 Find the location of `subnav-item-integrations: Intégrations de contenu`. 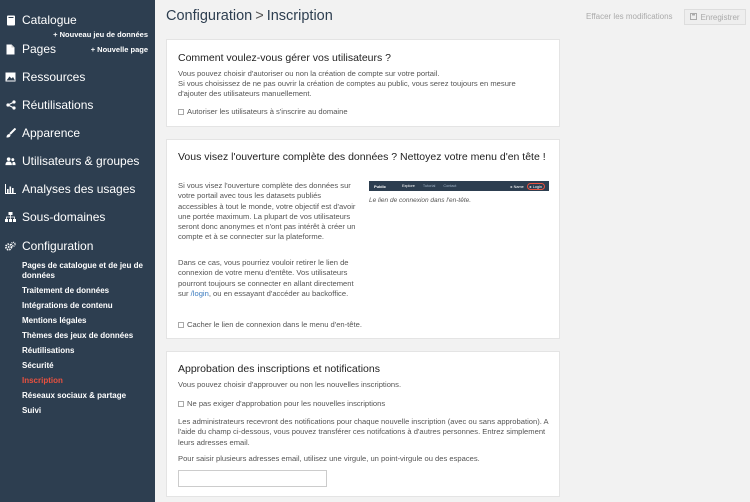

subnav-item-integrations: Intégrations de contenu is located at coordinates (86, 306).